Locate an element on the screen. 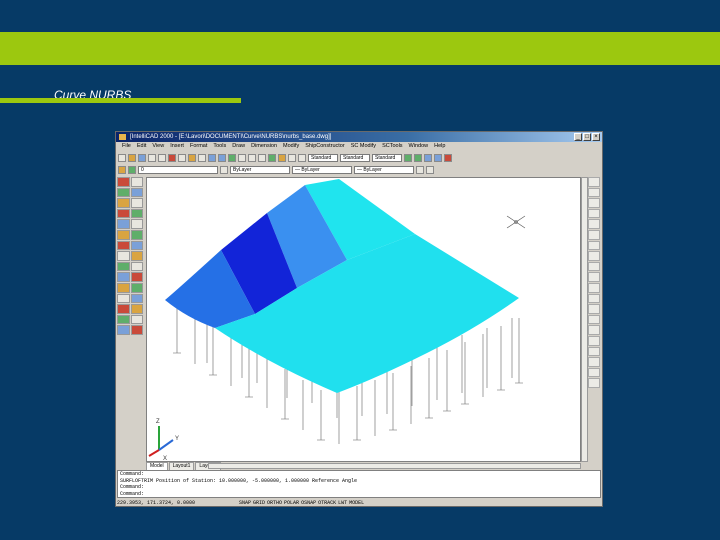 This screenshot has width=720, height=540. osnap-nearest-icon is located at coordinates (594, 287).